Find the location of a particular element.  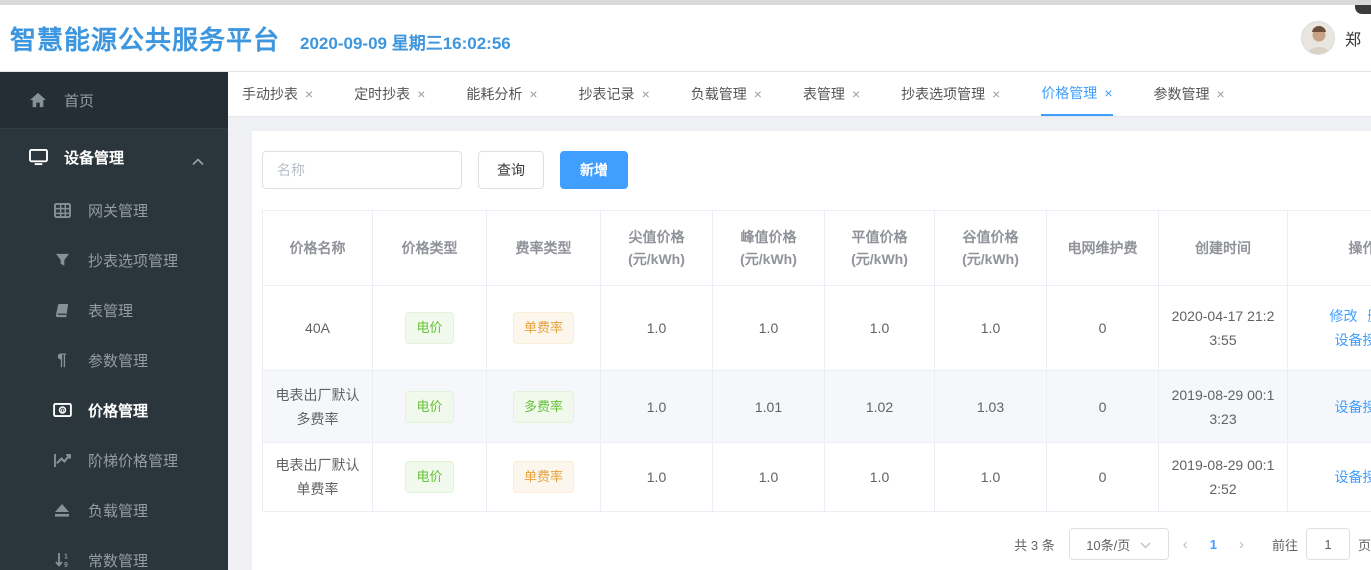

chevron-up-icon is located at coordinates (198, 161).